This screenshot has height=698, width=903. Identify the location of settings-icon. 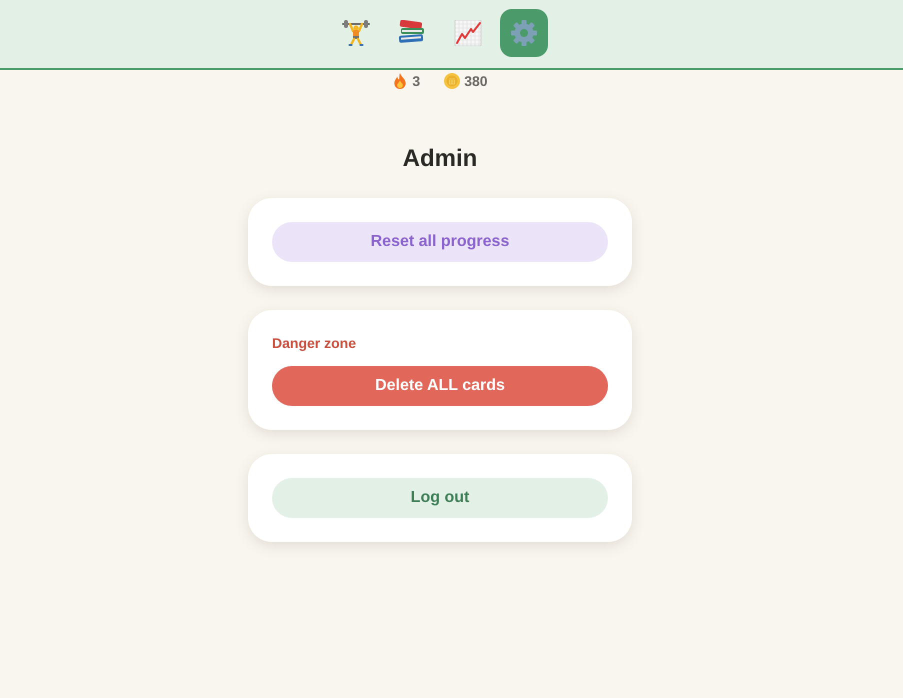
(524, 33).